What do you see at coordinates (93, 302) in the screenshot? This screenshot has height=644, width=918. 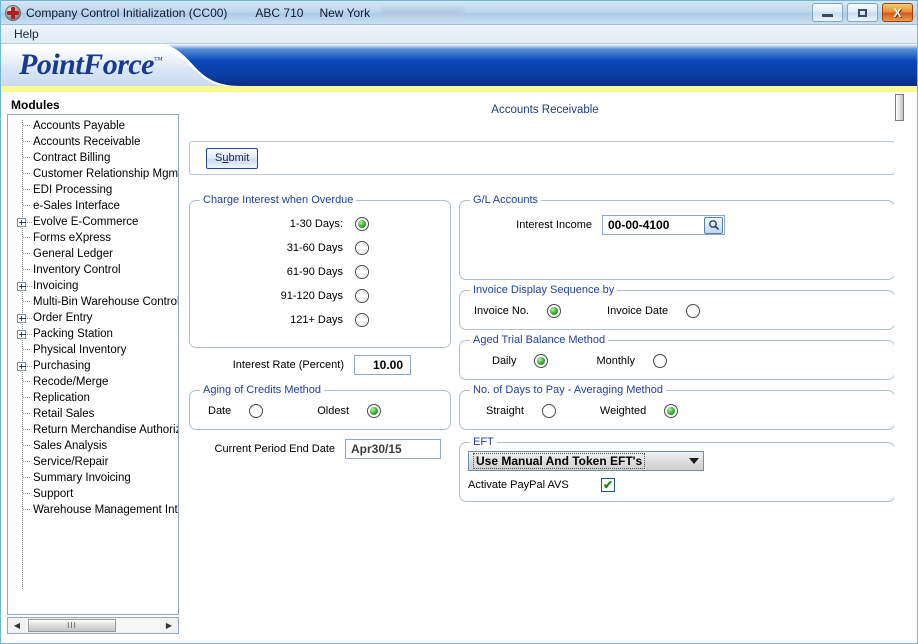 I see `sidebar-item-multi-bin-warehouse-control: Multi-Bin Warehouse Control` at bounding box center [93, 302].